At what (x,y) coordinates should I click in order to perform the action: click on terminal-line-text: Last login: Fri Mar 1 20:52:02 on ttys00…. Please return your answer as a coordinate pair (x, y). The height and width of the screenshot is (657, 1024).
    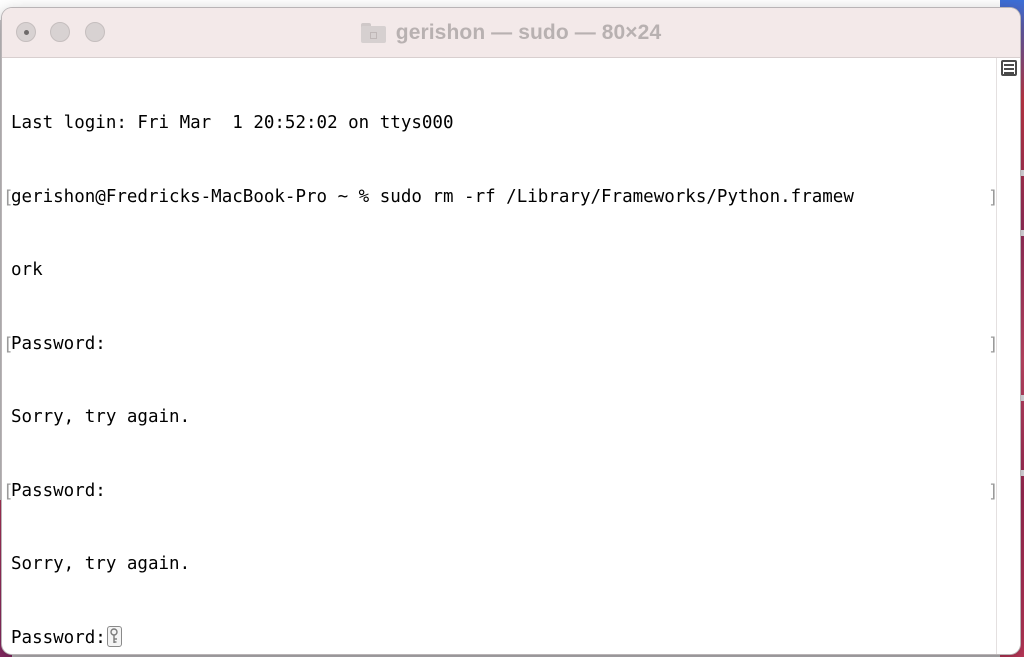
    Looking at the image, I should click on (232, 123).